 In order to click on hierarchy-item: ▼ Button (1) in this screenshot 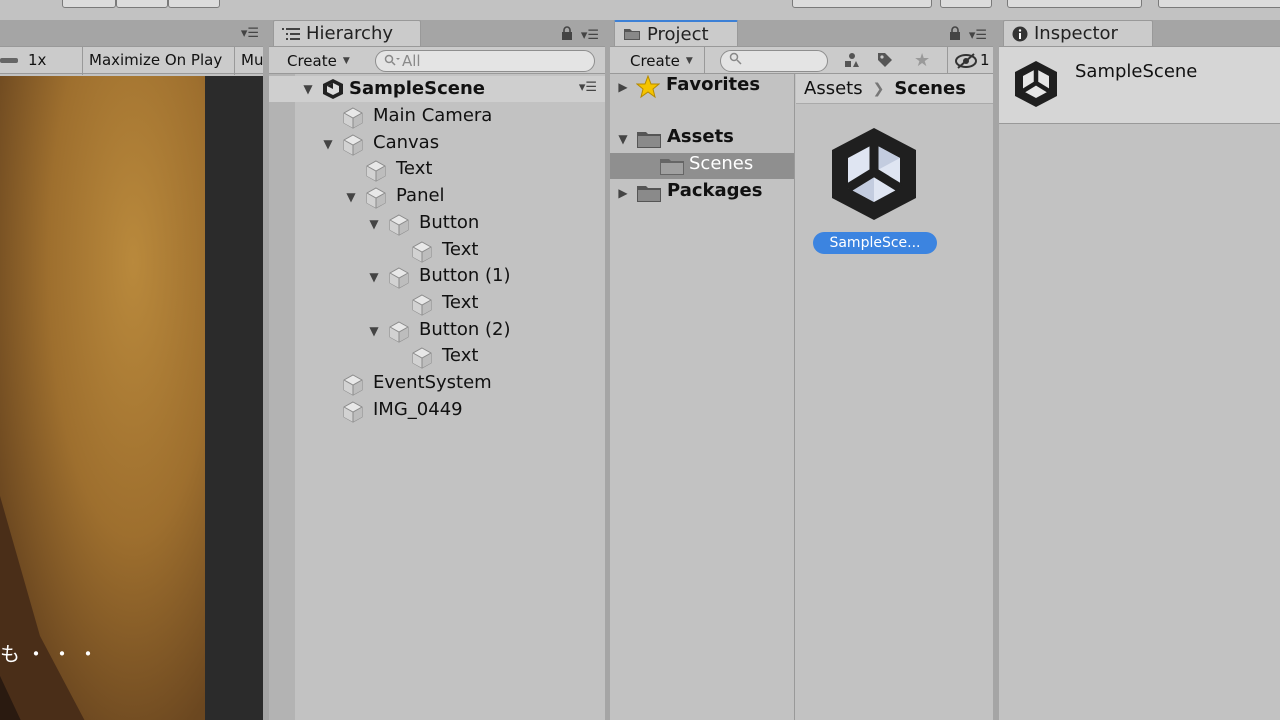, I will do `click(437, 277)`.